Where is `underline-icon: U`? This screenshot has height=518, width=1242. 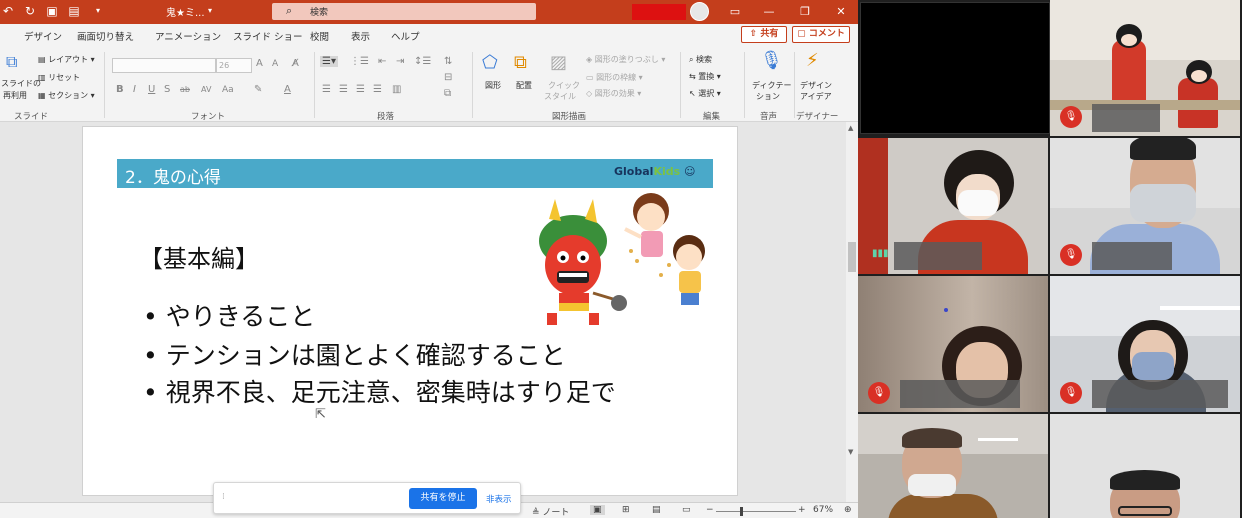 underline-icon: U is located at coordinates (151, 89).